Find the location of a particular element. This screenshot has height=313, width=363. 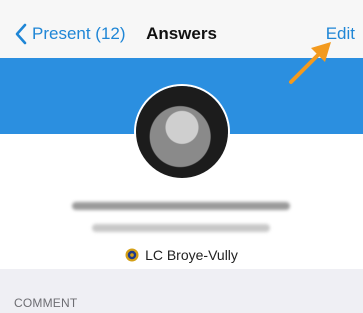

member-details-redacted is located at coordinates (181, 228).